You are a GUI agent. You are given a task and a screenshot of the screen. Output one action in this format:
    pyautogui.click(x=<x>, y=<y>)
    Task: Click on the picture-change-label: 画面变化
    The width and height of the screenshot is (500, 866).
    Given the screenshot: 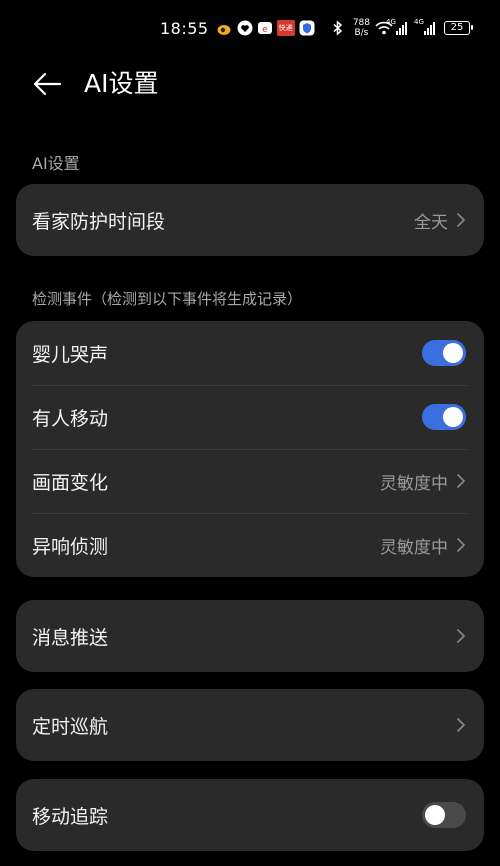 What is the action you would take?
    pyautogui.click(x=70, y=482)
    